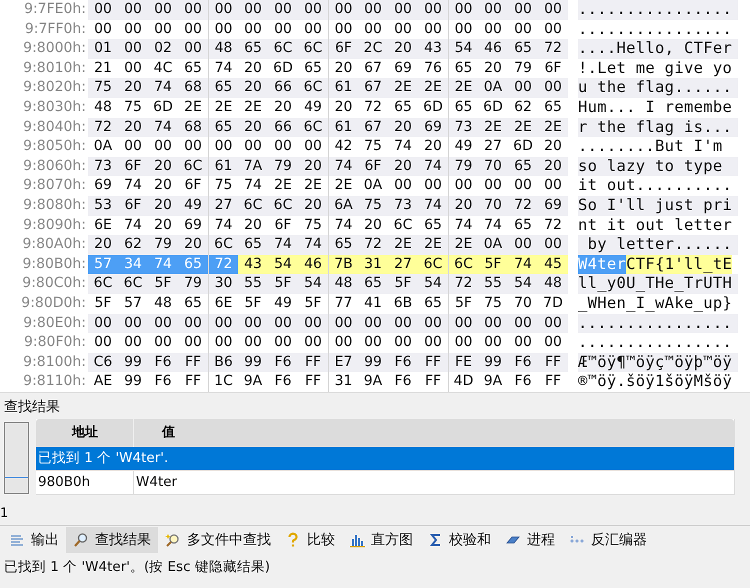 This screenshot has width=750, height=588. Describe the element at coordinates (34, 539) in the screenshot. I see `panel-tab: 输出` at that location.